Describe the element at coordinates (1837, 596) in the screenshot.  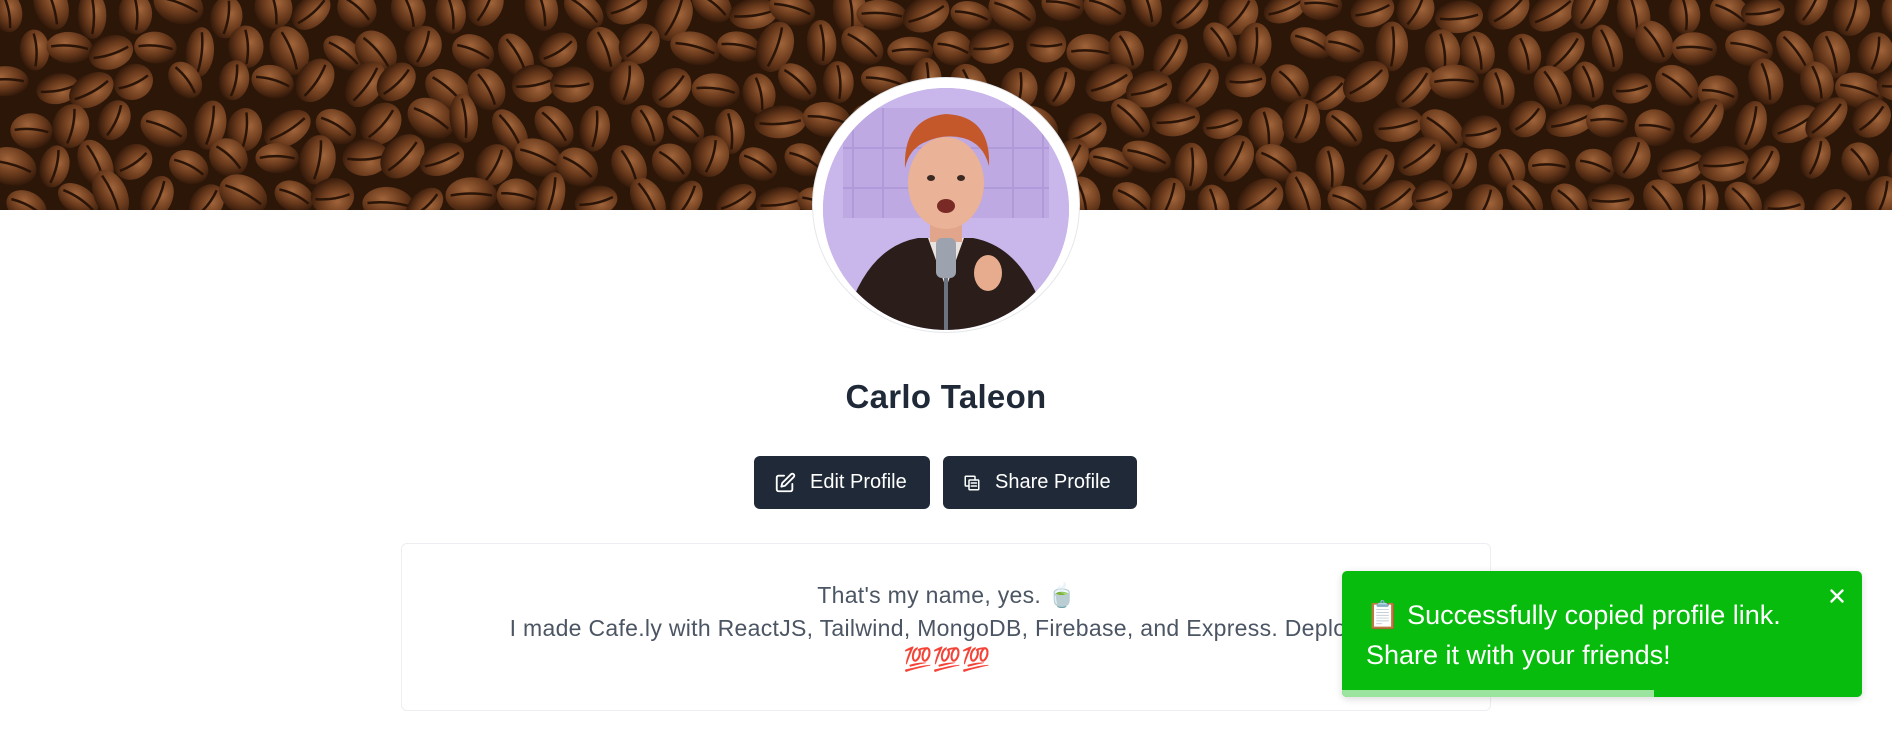
I see `close-icon` at that location.